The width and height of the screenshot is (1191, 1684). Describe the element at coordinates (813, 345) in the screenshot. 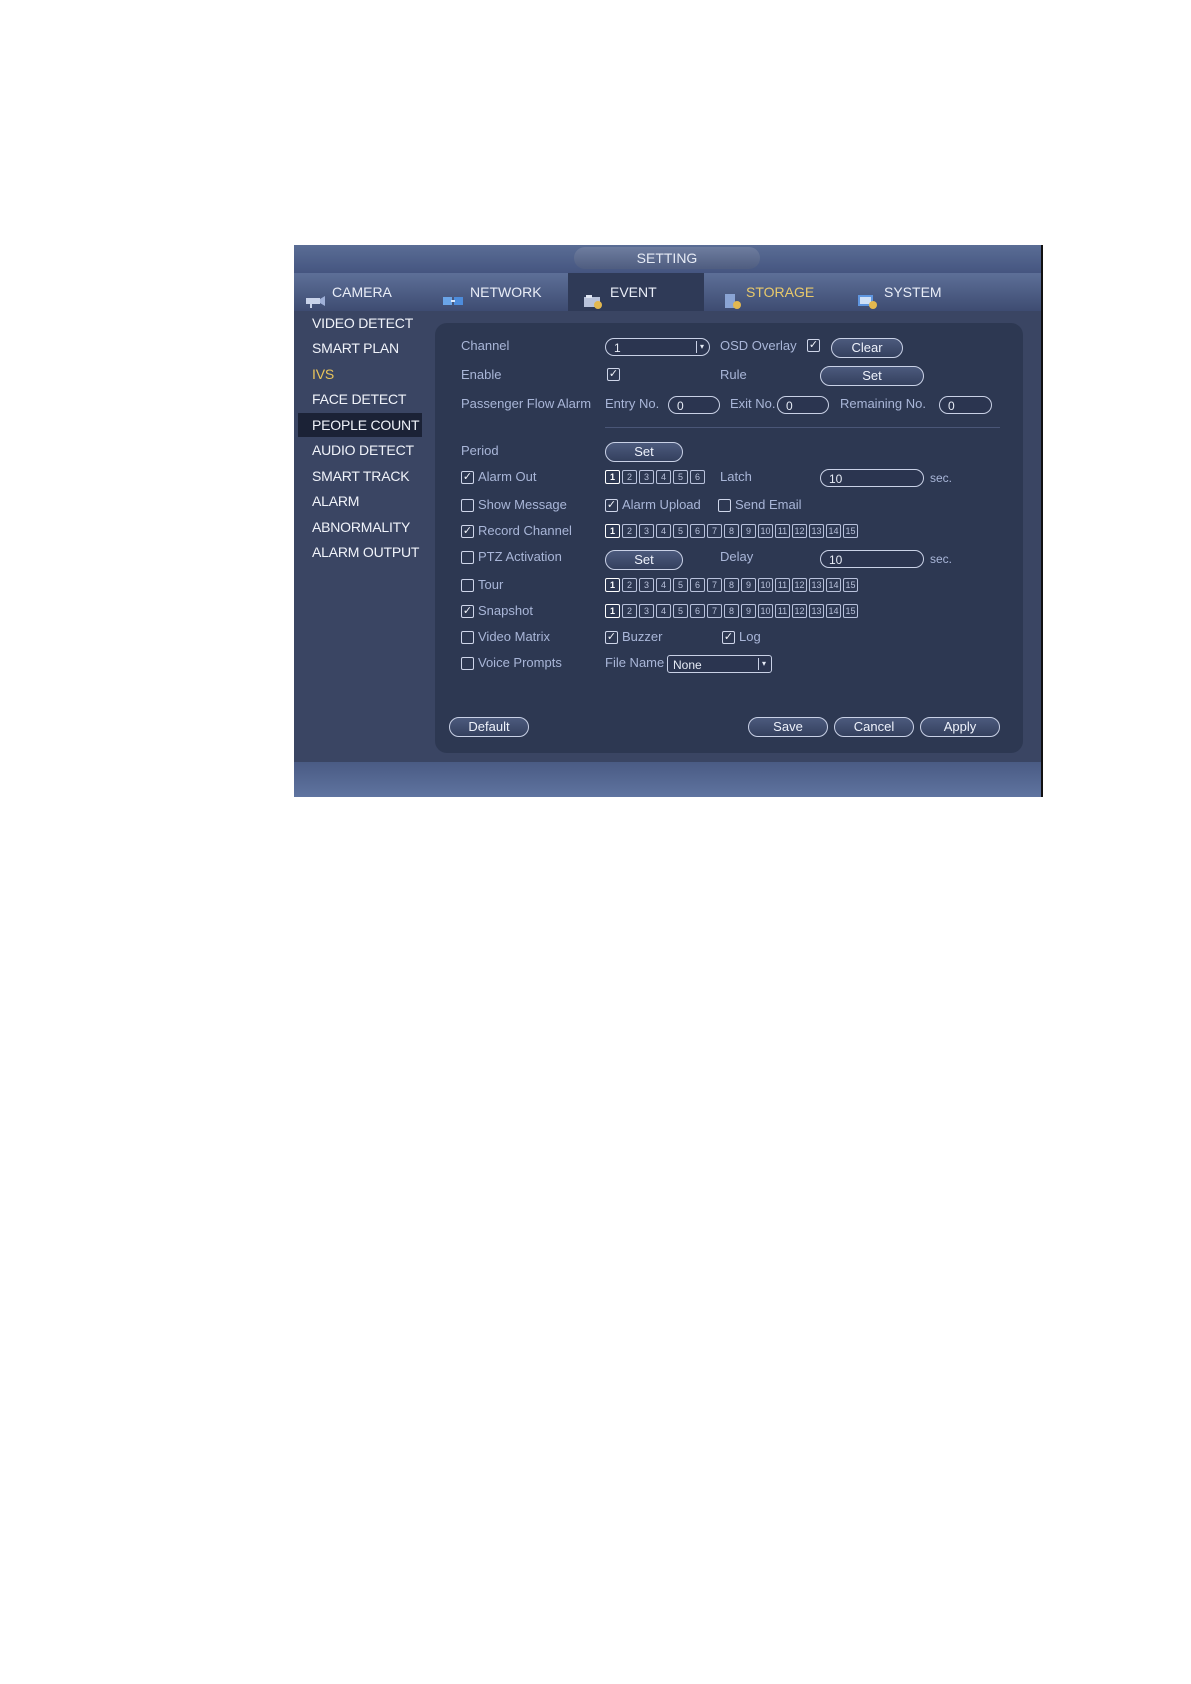

I see `osd-overlay-checkbox: ✓` at that location.